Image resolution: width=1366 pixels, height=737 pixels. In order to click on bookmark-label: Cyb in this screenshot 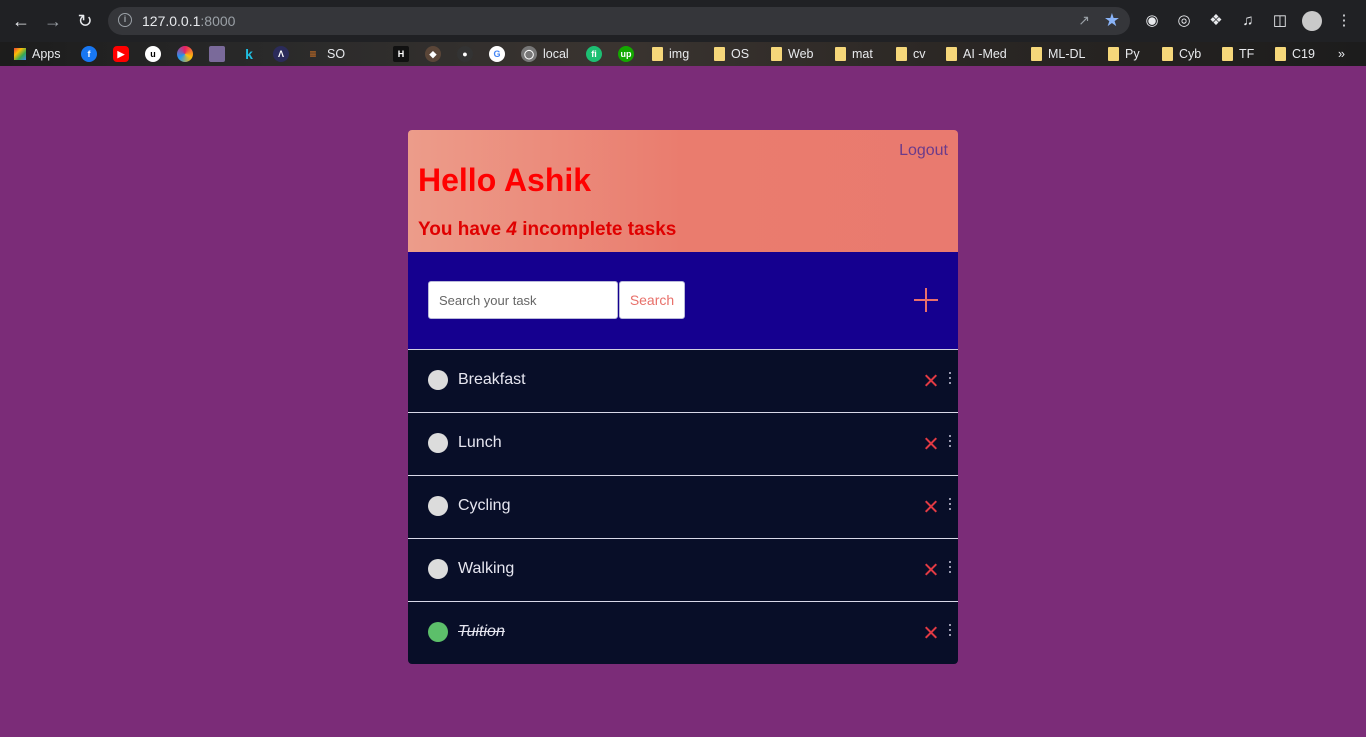, I will do `click(1190, 54)`.